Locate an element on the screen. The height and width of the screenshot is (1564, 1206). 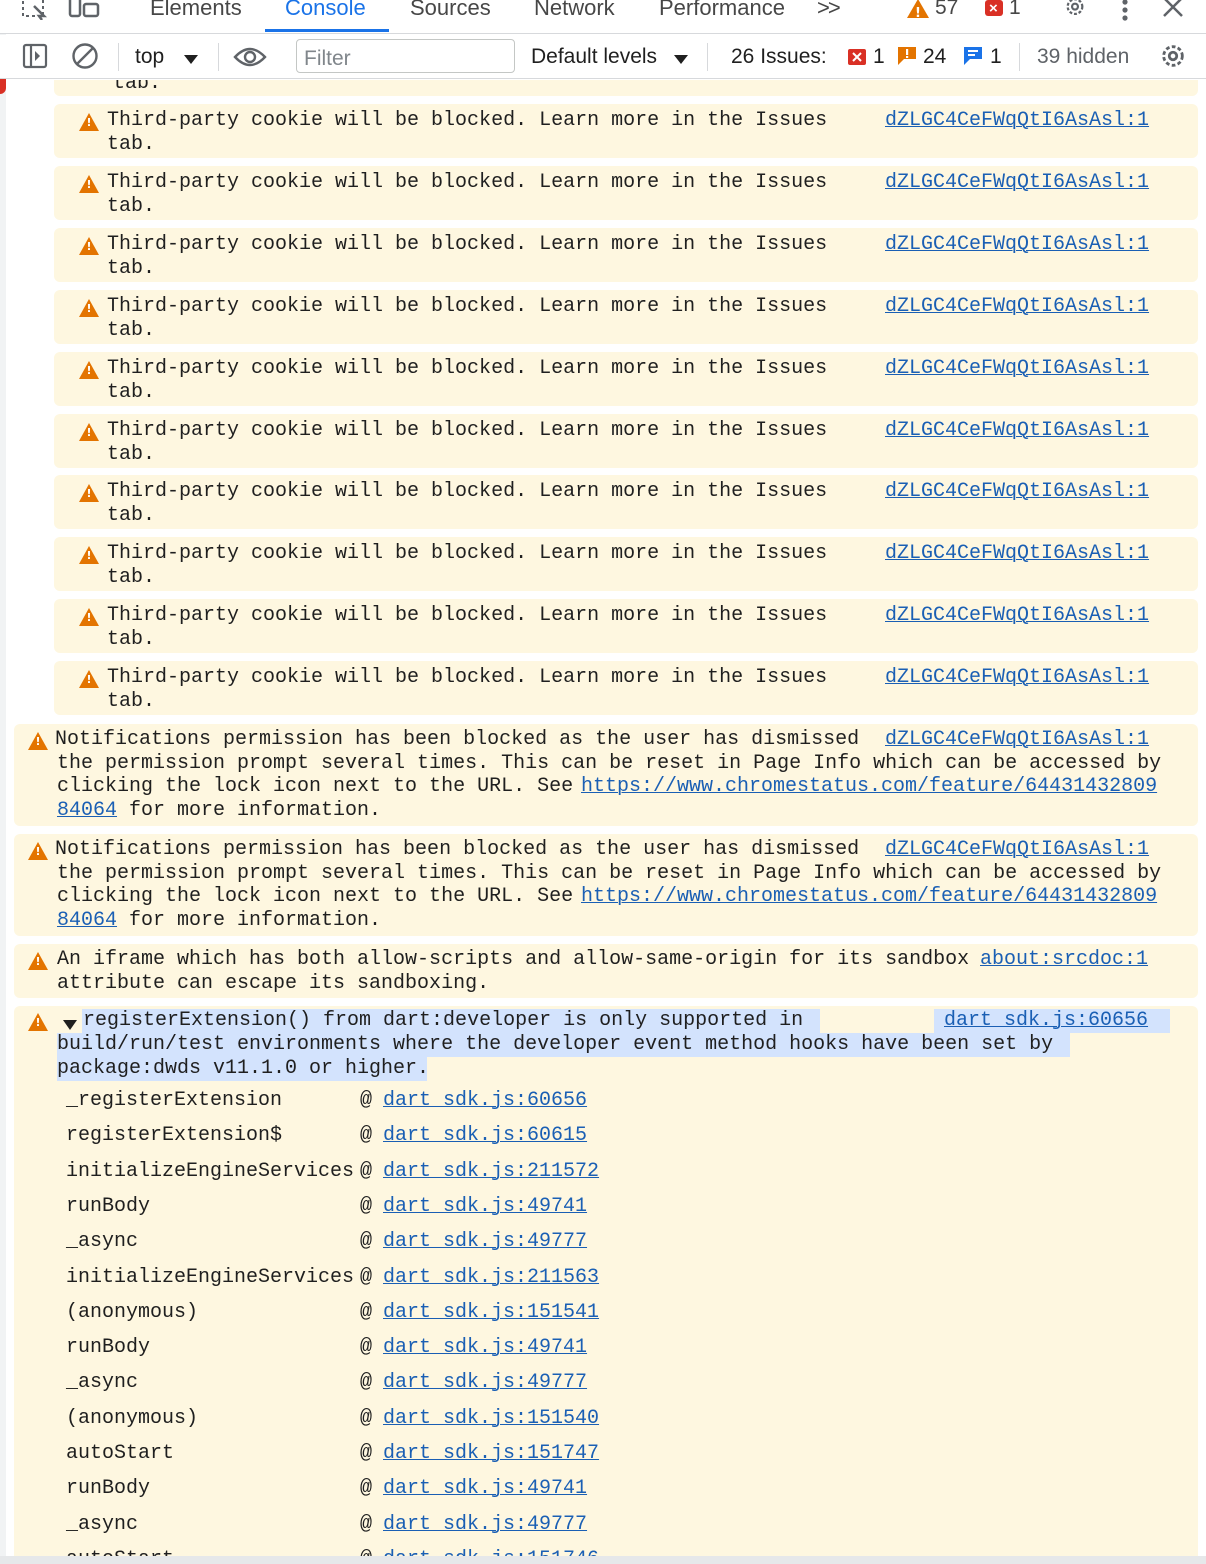
message-source-link: dart_sdk.js:60656 is located at coordinates (1046, 1021).